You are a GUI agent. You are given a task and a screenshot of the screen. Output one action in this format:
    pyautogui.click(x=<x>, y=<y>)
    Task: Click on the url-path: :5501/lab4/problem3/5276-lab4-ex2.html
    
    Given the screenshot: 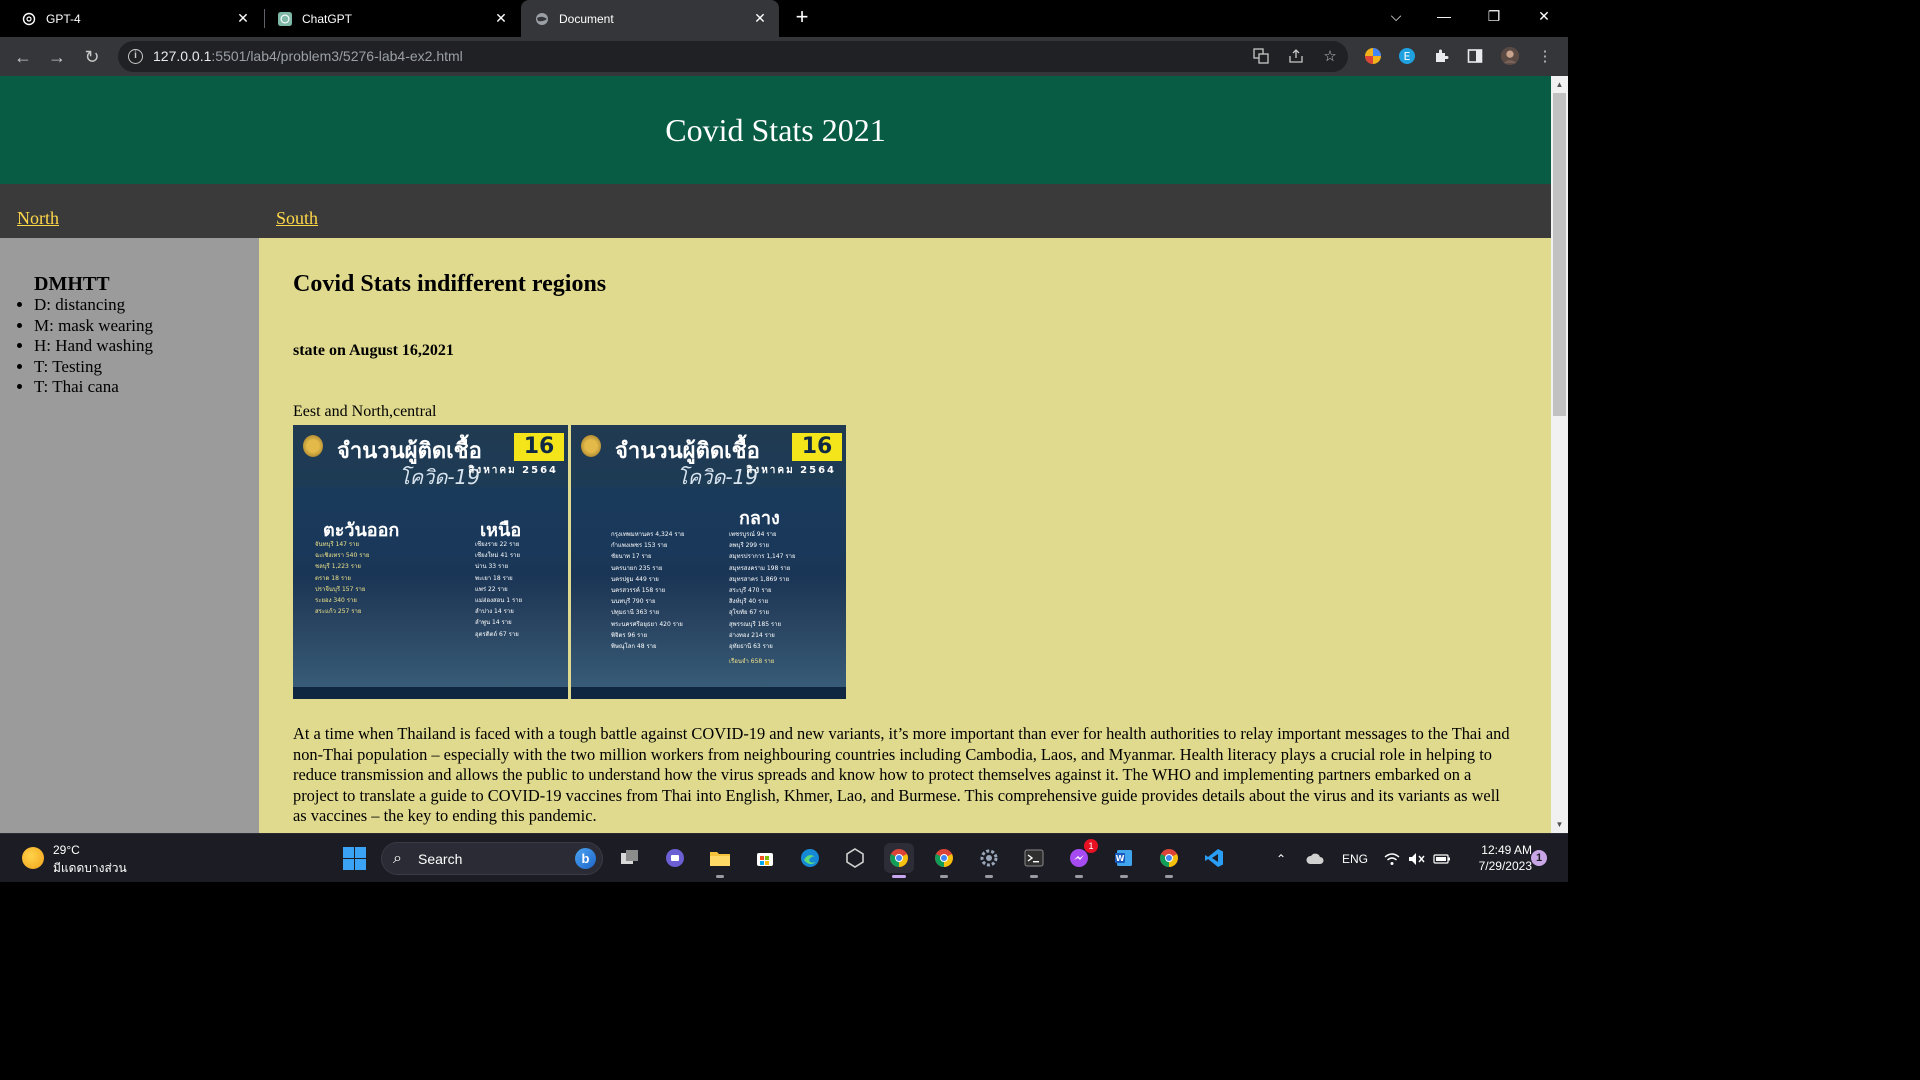 What is the action you would take?
    pyautogui.click(x=337, y=56)
    